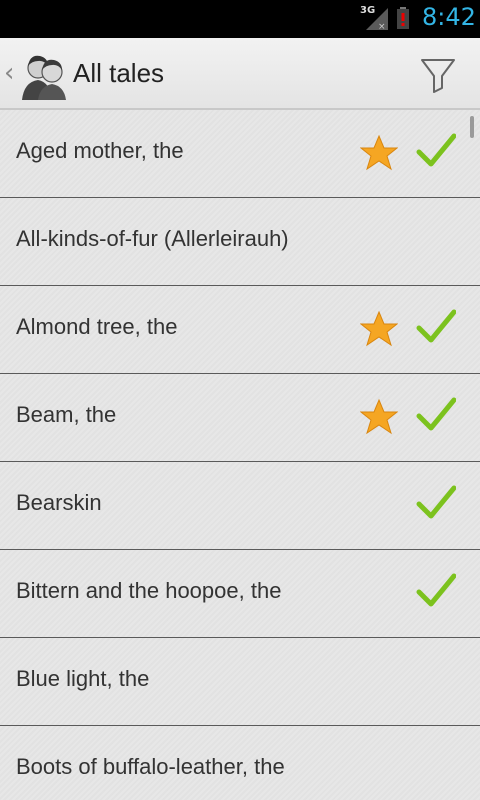  Describe the element at coordinates (240, 418) in the screenshot. I see `list-item: Beam, the` at that location.